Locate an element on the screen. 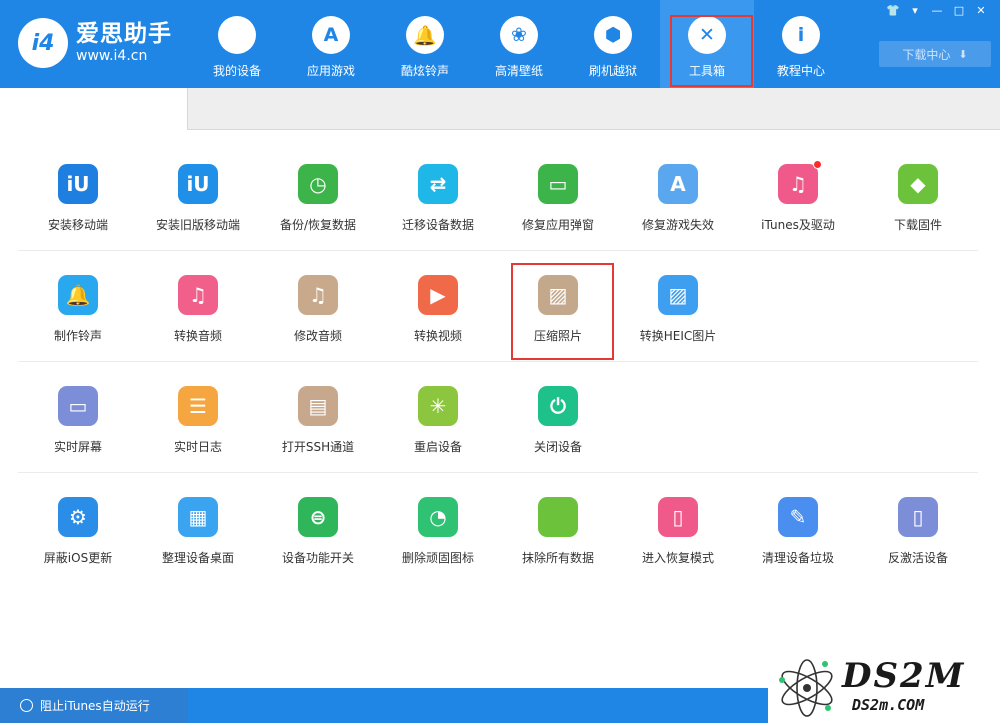  bell-icon: 🔔 is located at coordinates (425, 35).